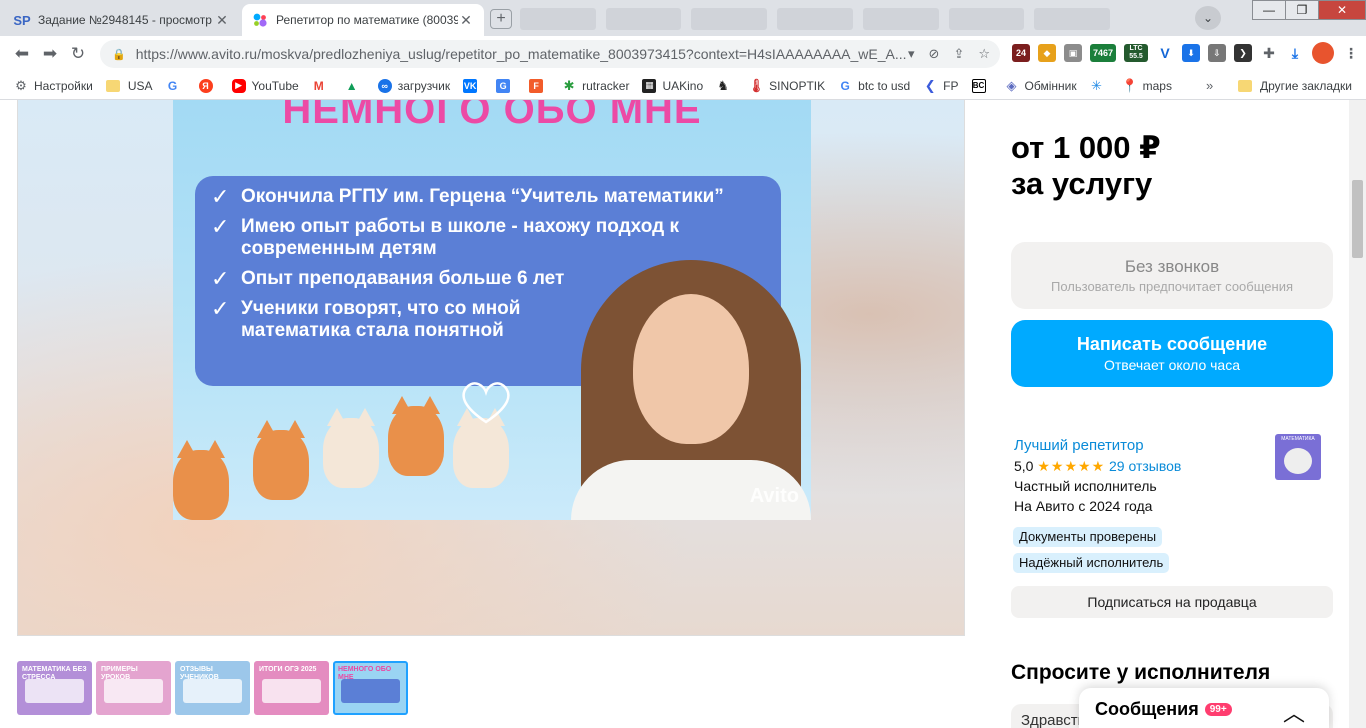 The height and width of the screenshot is (728, 1366). Describe the element at coordinates (208, 85) in the screenshot. I see `bookmark-yandex: Я` at that location.